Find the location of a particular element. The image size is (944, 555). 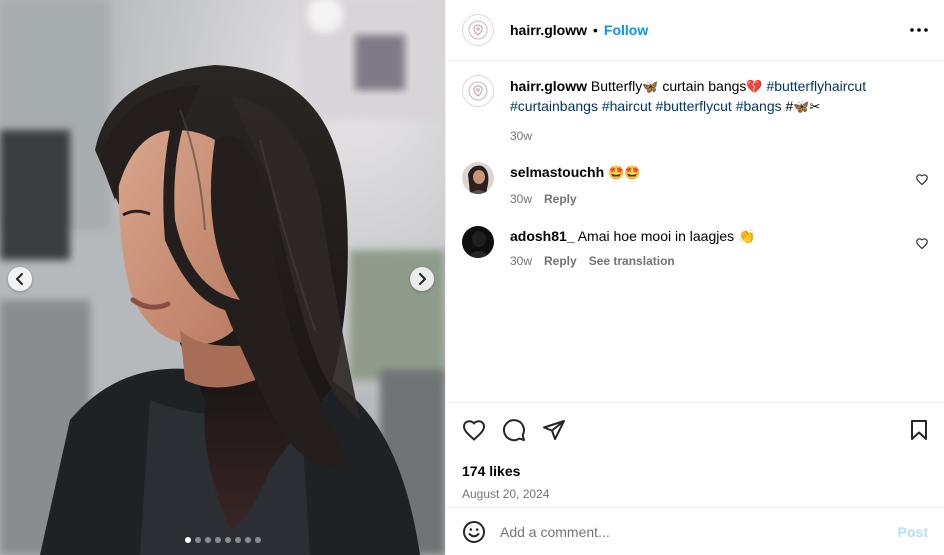

caption-part-1: Butterfly is located at coordinates (616, 86).